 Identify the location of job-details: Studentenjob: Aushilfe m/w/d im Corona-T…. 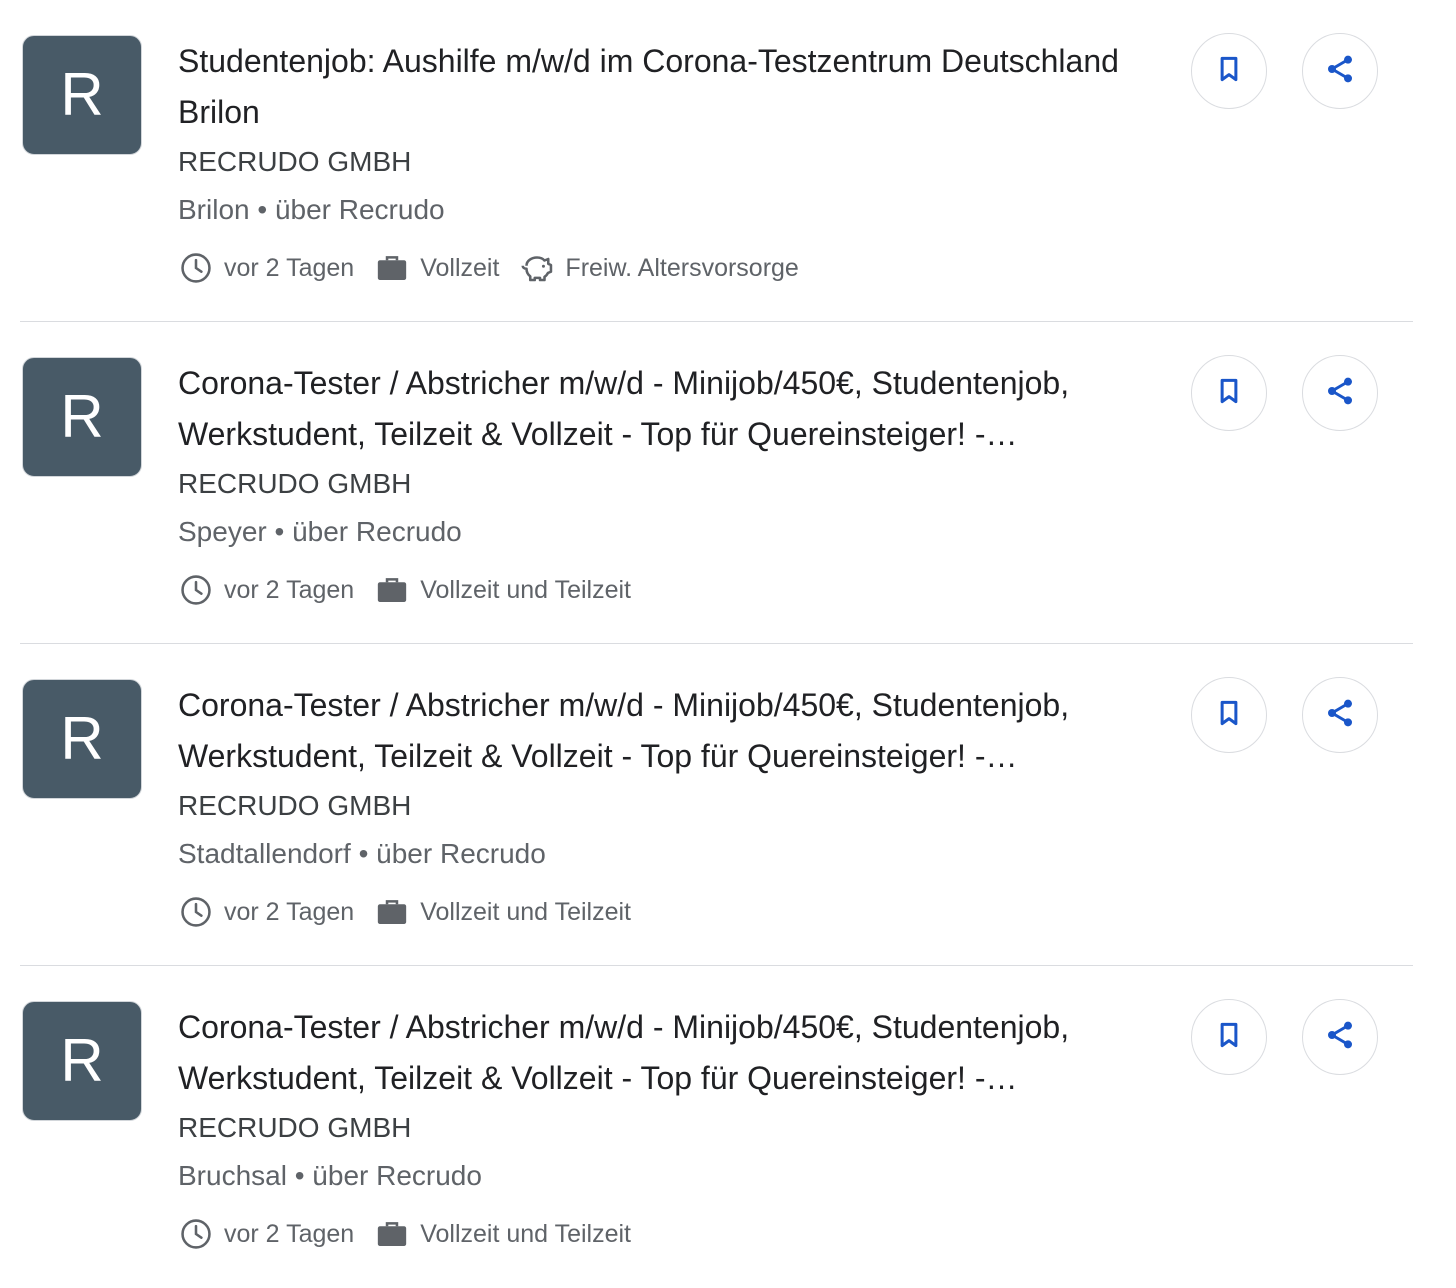
(668, 163).